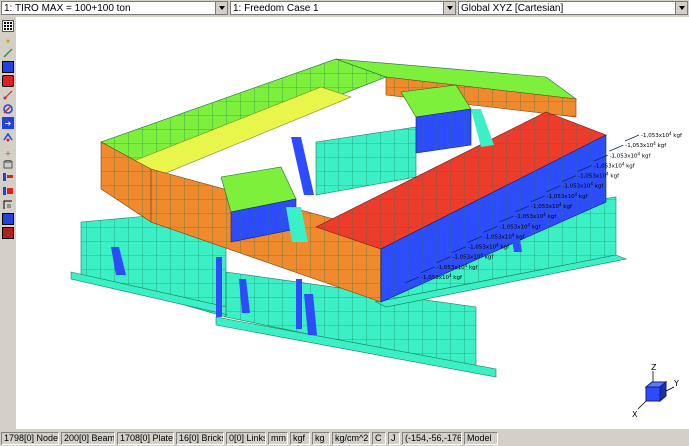 The height and width of the screenshot is (446, 689). I want to click on restraint-icon, so click(8, 191).